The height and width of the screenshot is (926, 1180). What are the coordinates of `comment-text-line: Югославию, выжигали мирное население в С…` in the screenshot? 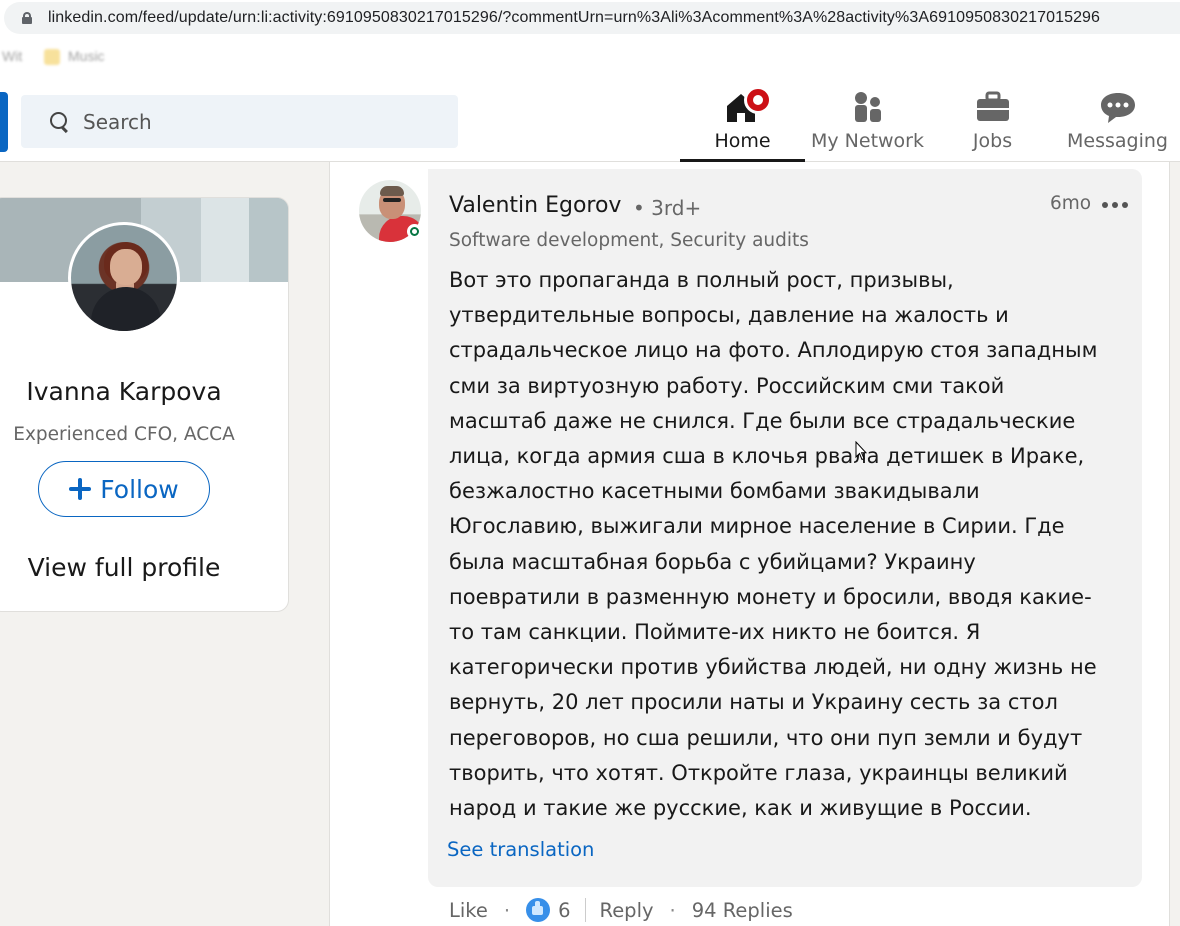 It's located at (757, 526).